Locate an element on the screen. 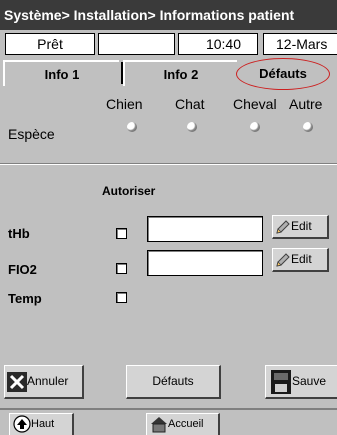 This screenshot has height=435, width=337. status-time: 10:40 is located at coordinates (218, 44).